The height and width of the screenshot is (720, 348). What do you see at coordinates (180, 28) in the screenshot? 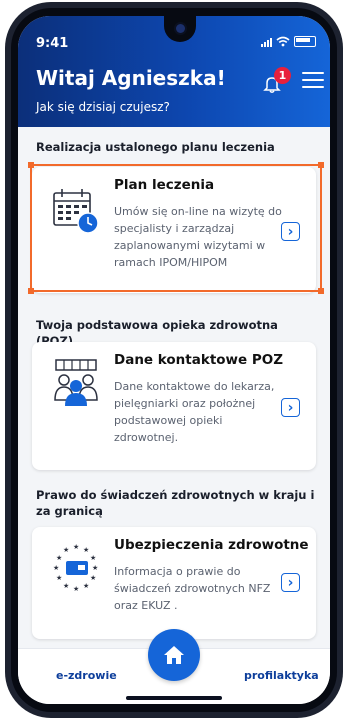
I see `front-camera` at bounding box center [180, 28].